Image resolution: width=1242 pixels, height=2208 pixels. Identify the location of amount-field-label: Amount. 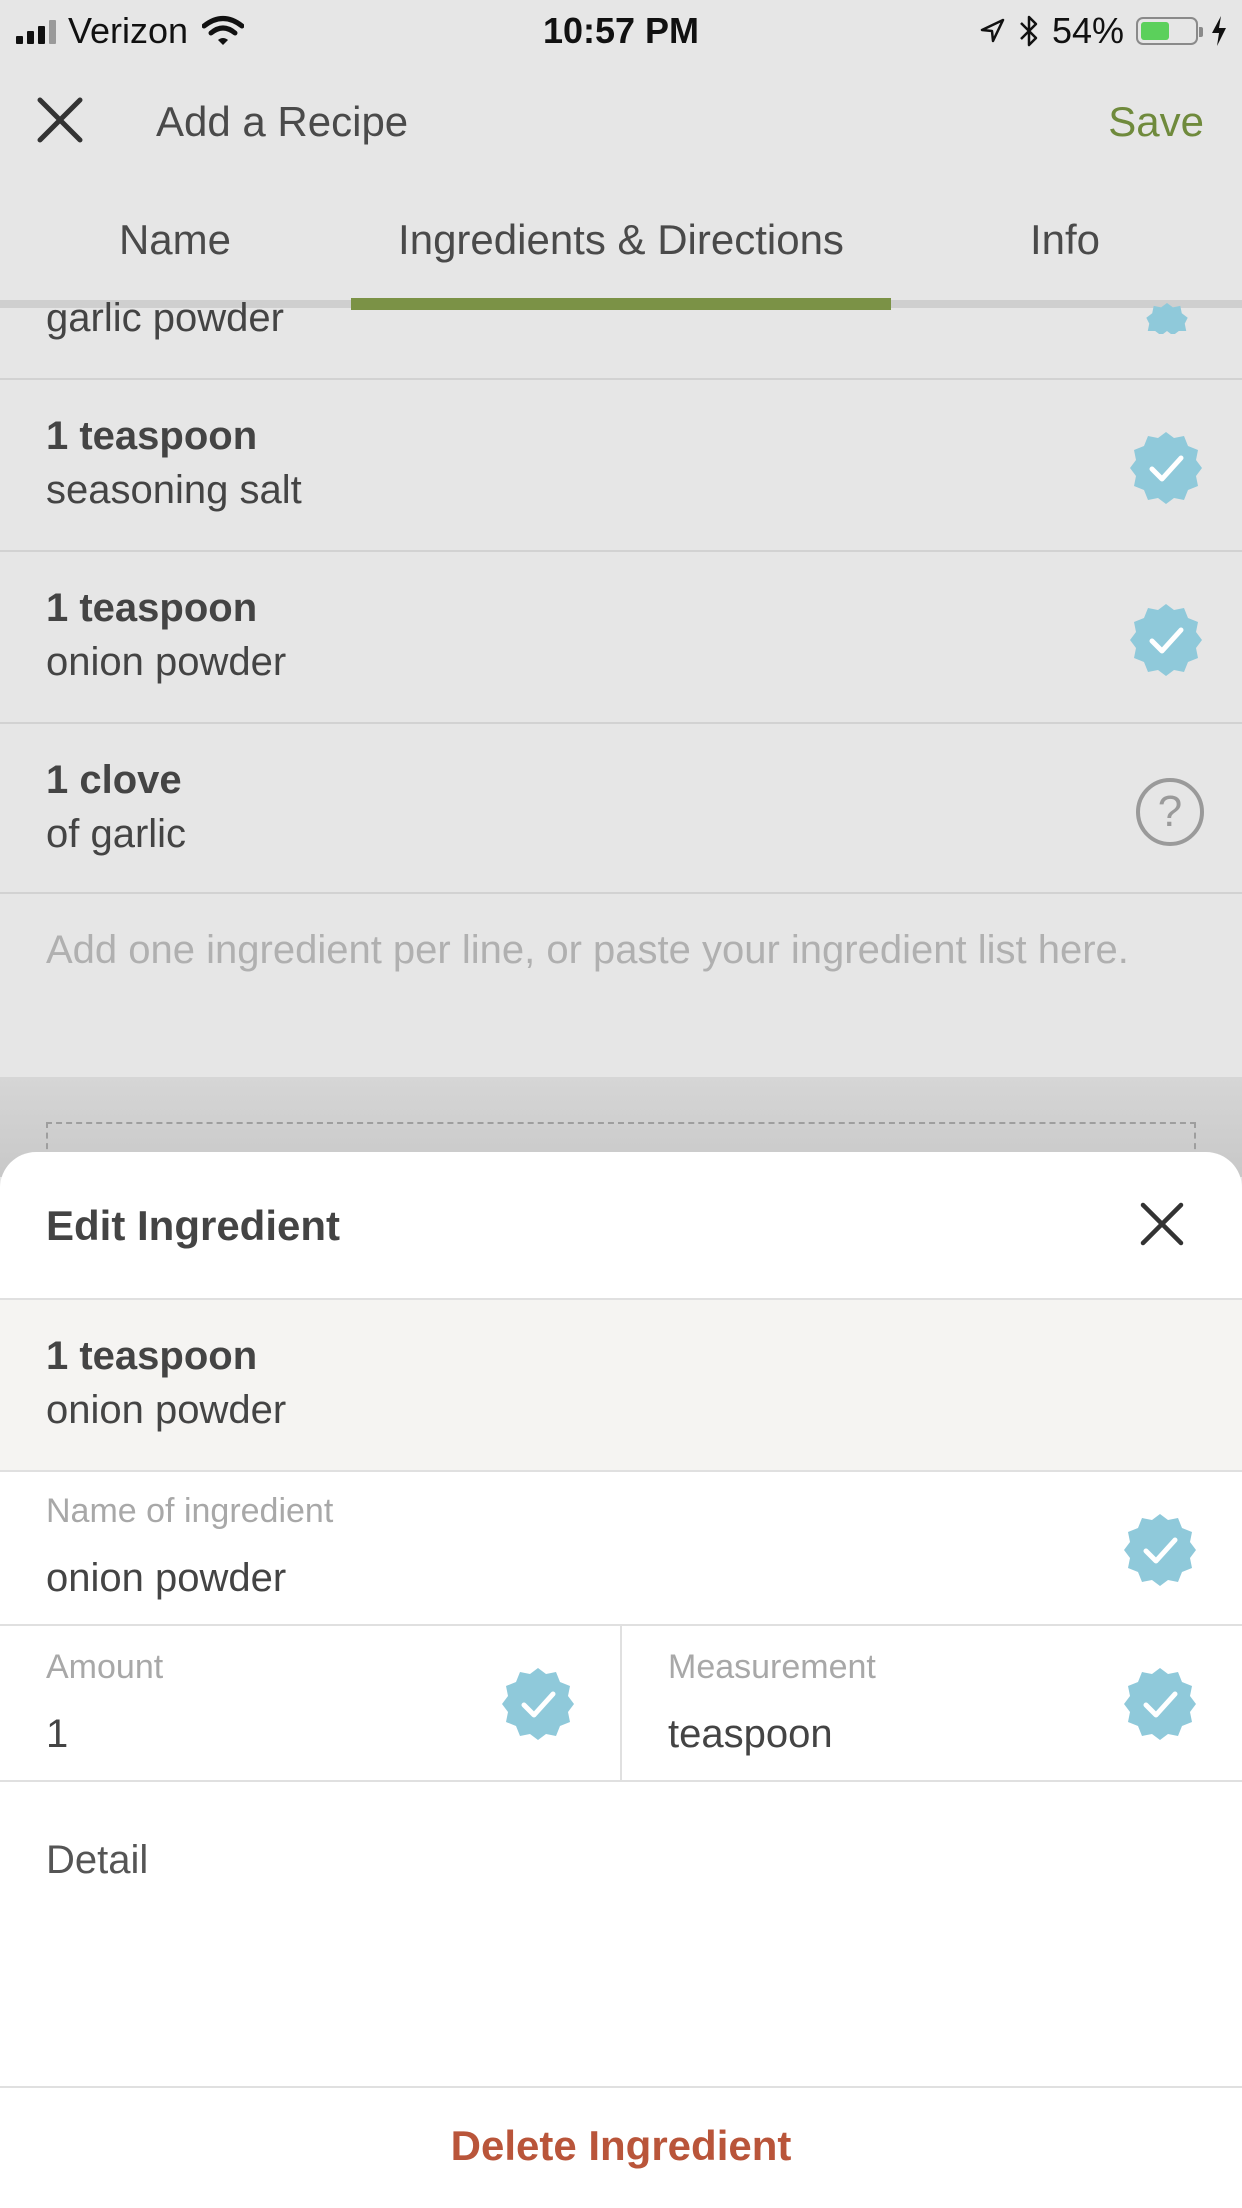
(105, 1667).